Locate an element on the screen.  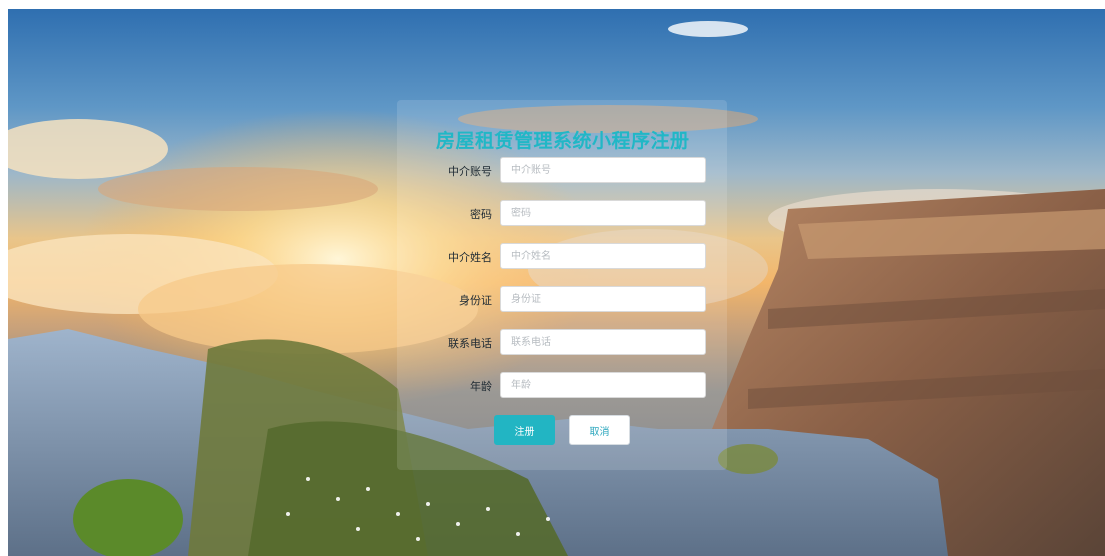
age-label: 年龄 is located at coordinates (481, 386).